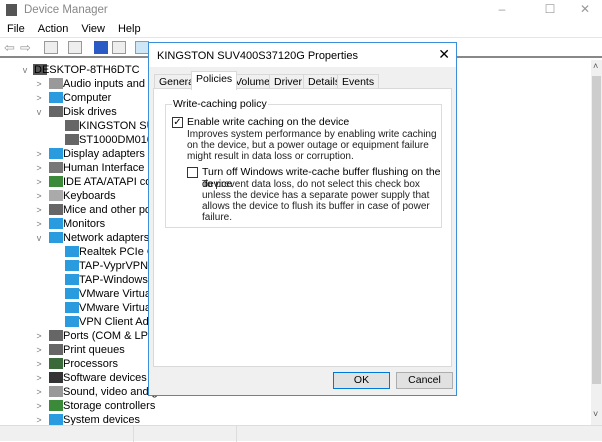 The image size is (602, 442). What do you see at coordinates (192, 172) in the screenshot?
I see `turn-off-buffer-flushing-checkbox` at bounding box center [192, 172].